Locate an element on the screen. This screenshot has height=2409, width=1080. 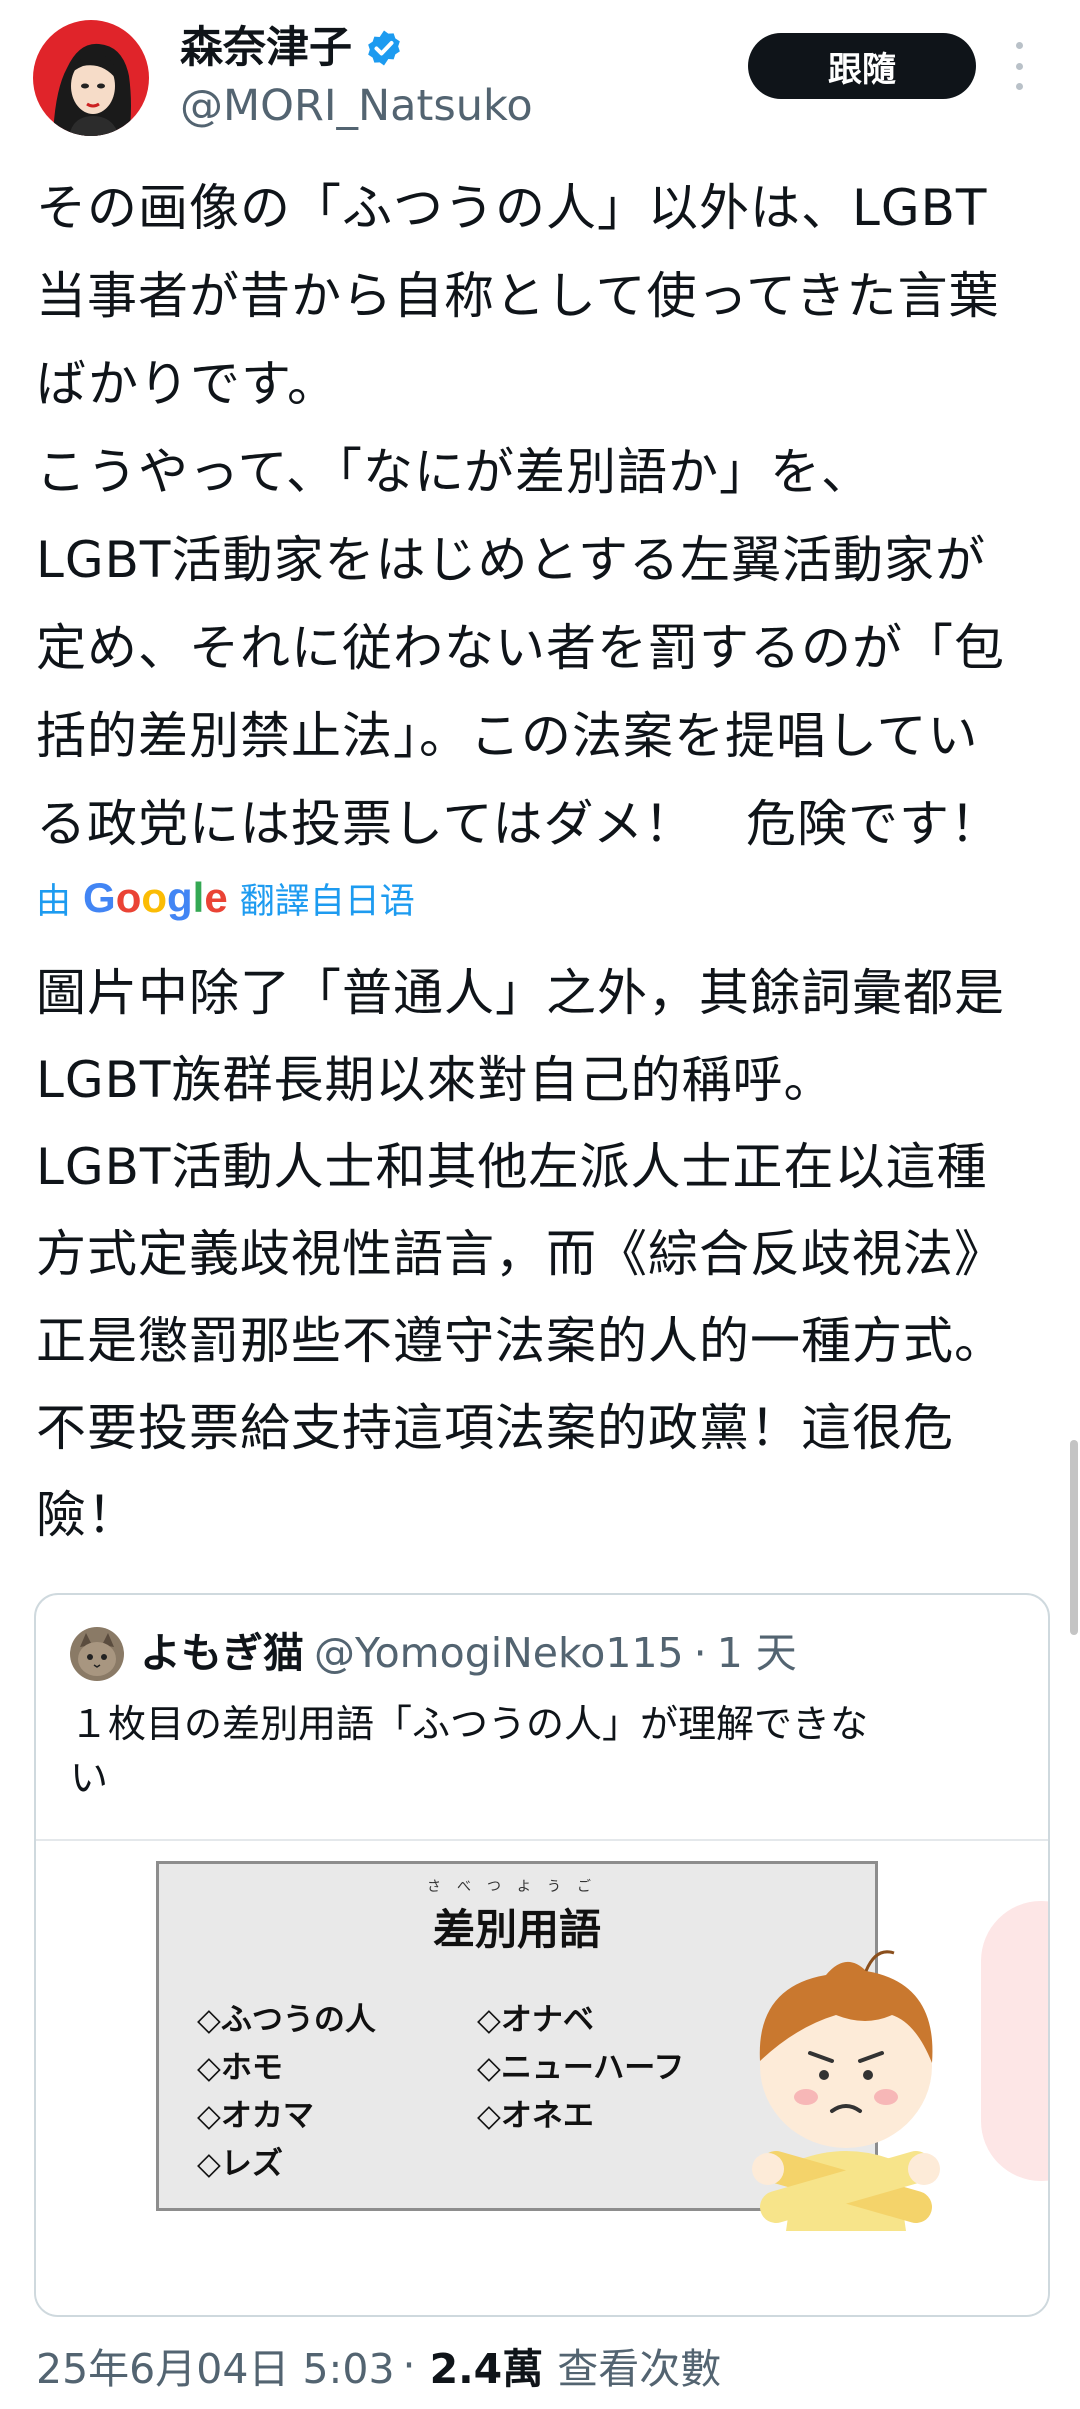
quoted-tweet-header: よもぎ猫 @YomogiNeko115 · 1 天 is located at coordinates (468, 1653).